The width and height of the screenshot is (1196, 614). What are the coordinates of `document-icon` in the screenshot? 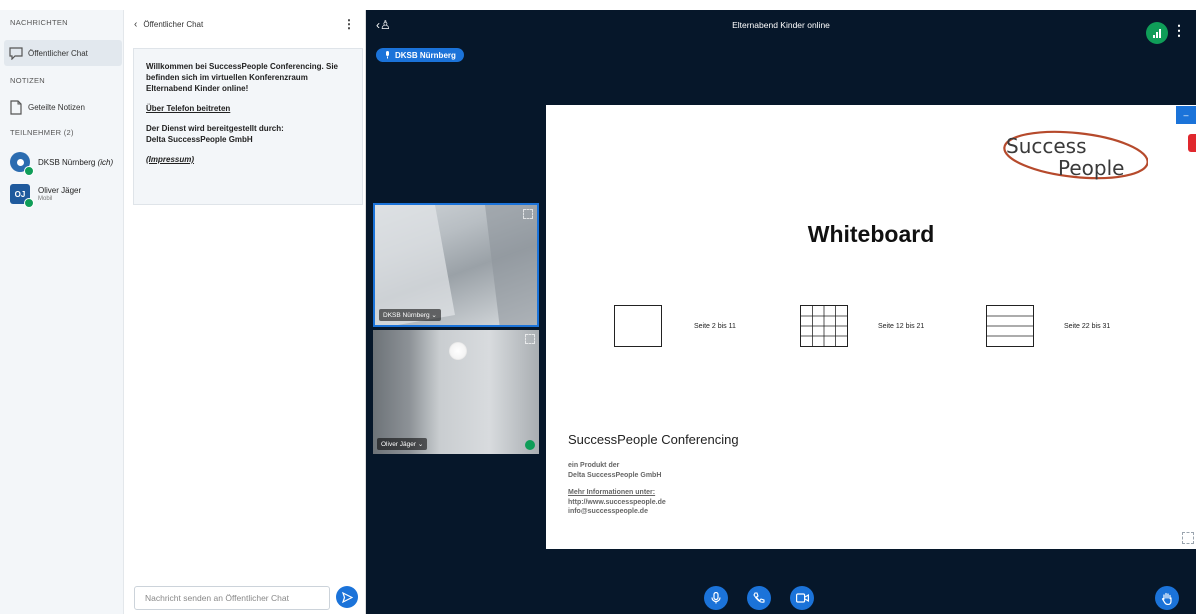 It's located at (16, 107).